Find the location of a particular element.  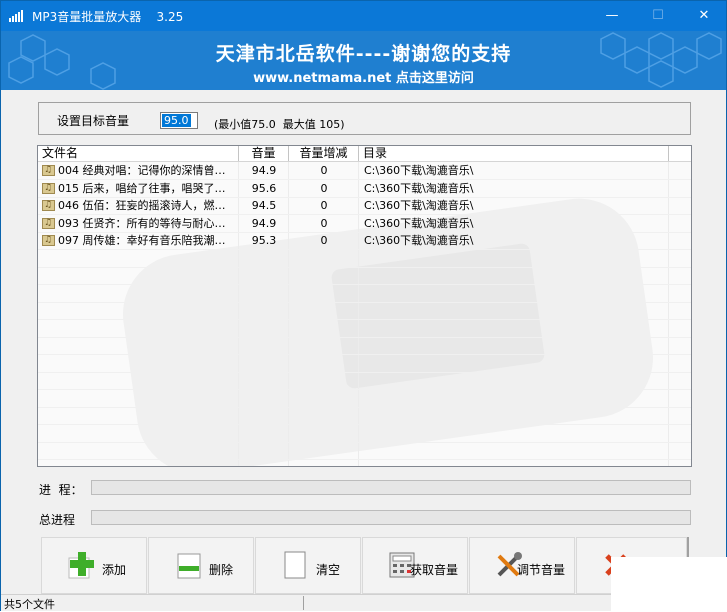

column-header-delta: 音量增减 is located at coordinates (324, 153).